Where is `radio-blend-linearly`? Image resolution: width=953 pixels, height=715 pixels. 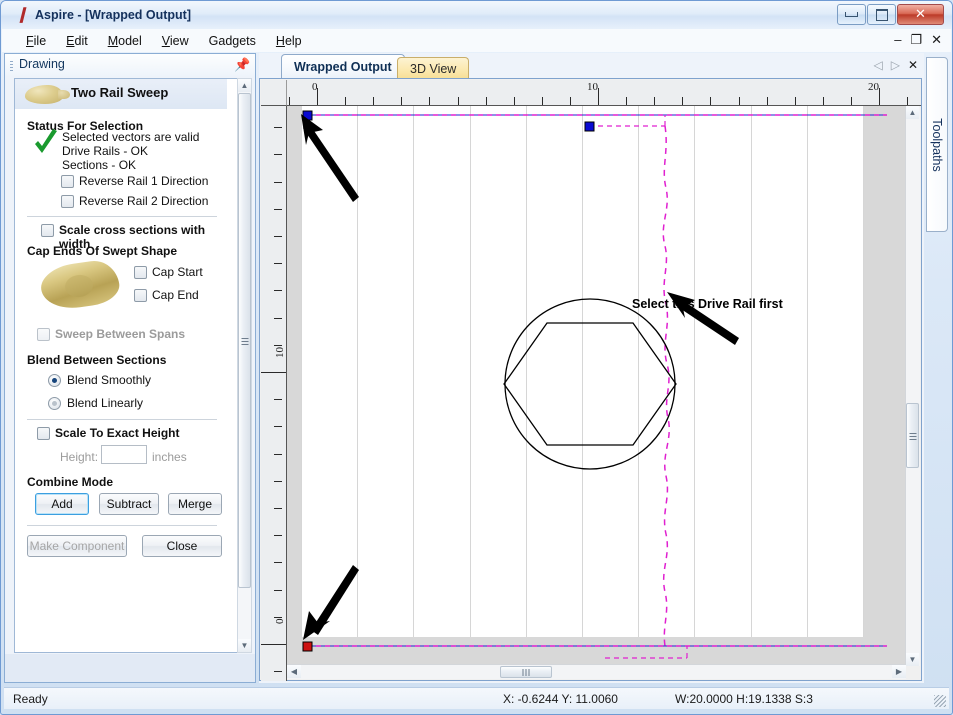
radio-blend-linearly is located at coordinates (54, 403).